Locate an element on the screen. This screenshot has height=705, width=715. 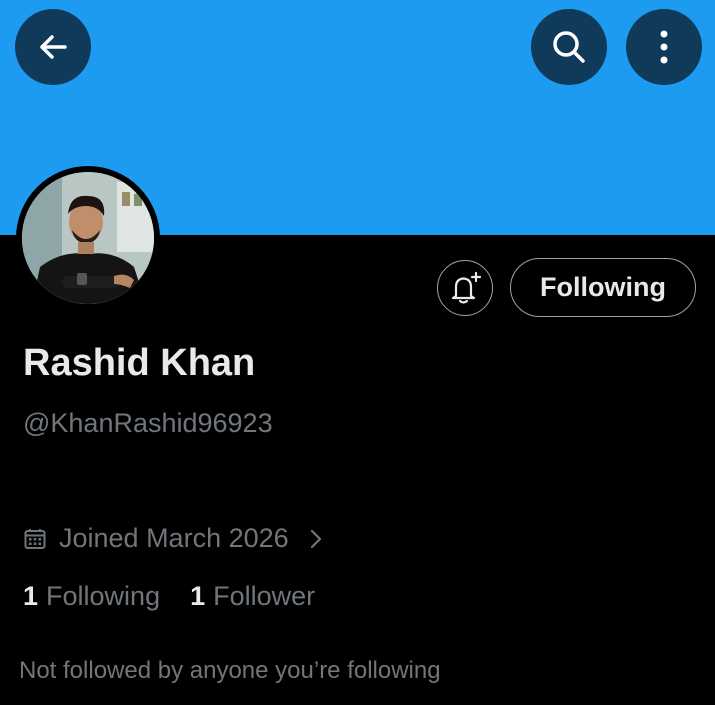
joined-date-row: Joined March 2026 is located at coordinates (173, 538).